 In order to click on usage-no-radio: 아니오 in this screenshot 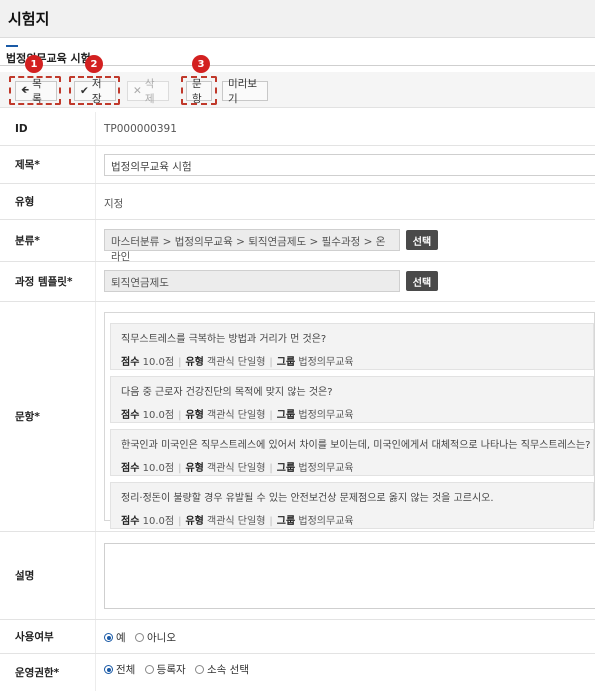, I will do `click(155, 637)`.